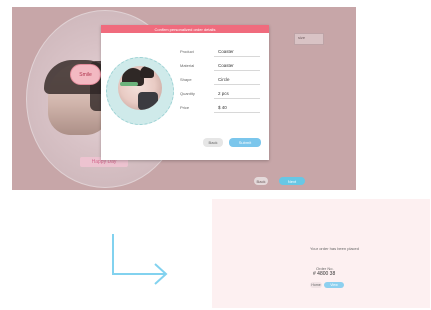 Image resolution: width=431 pixels, height=310 pixels. What do you see at coordinates (226, 51) in the screenshot?
I see `field-value-product: Coaster` at bounding box center [226, 51].